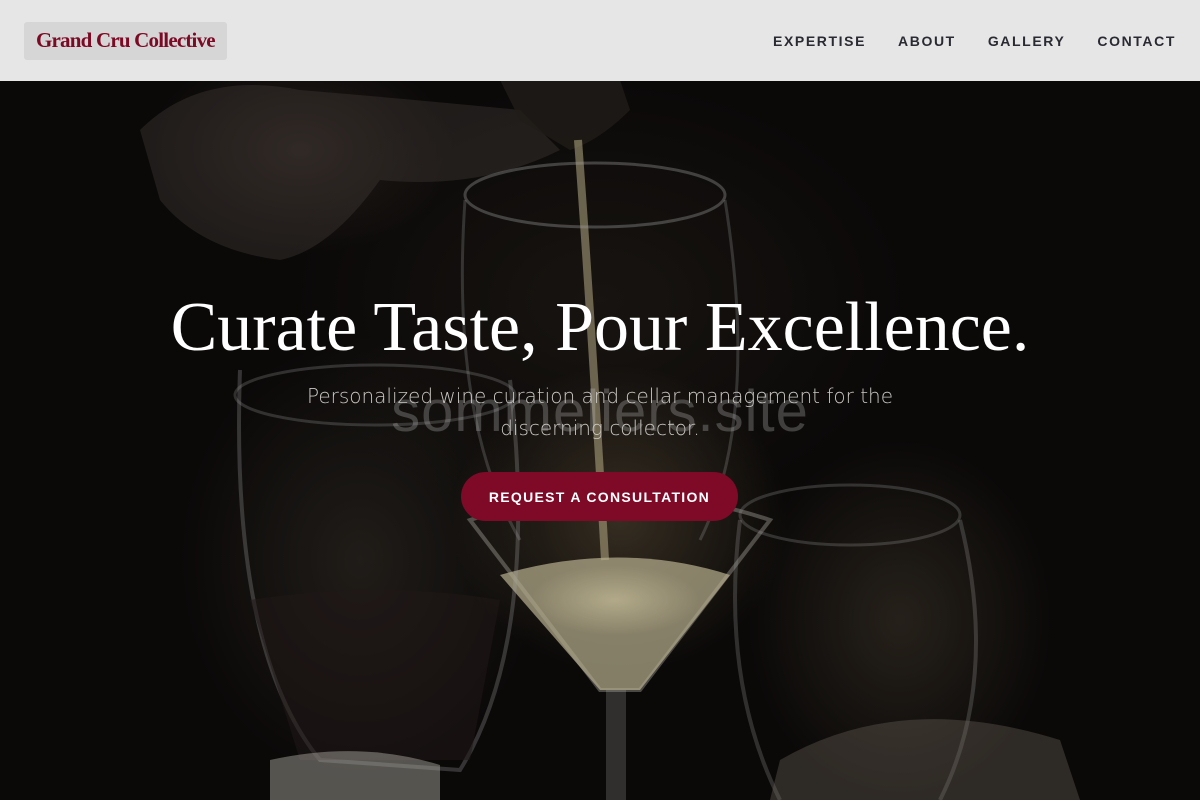 This screenshot has height=800, width=1200. What do you see at coordinates (819, 41) in the screenshot?
I see `nav-link-expertise: EXPERTISE` at bounding box center [819, 41].